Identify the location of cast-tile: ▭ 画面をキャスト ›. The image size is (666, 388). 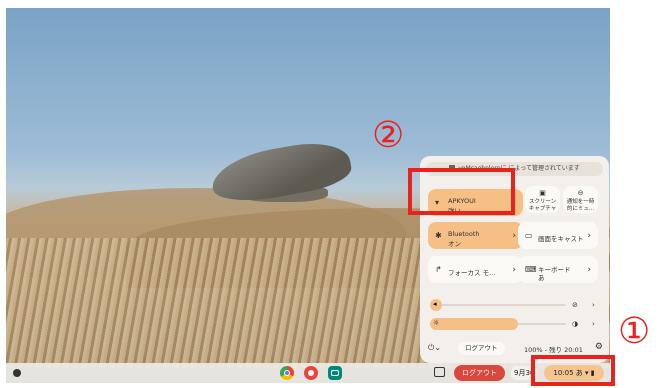
(558, 235).